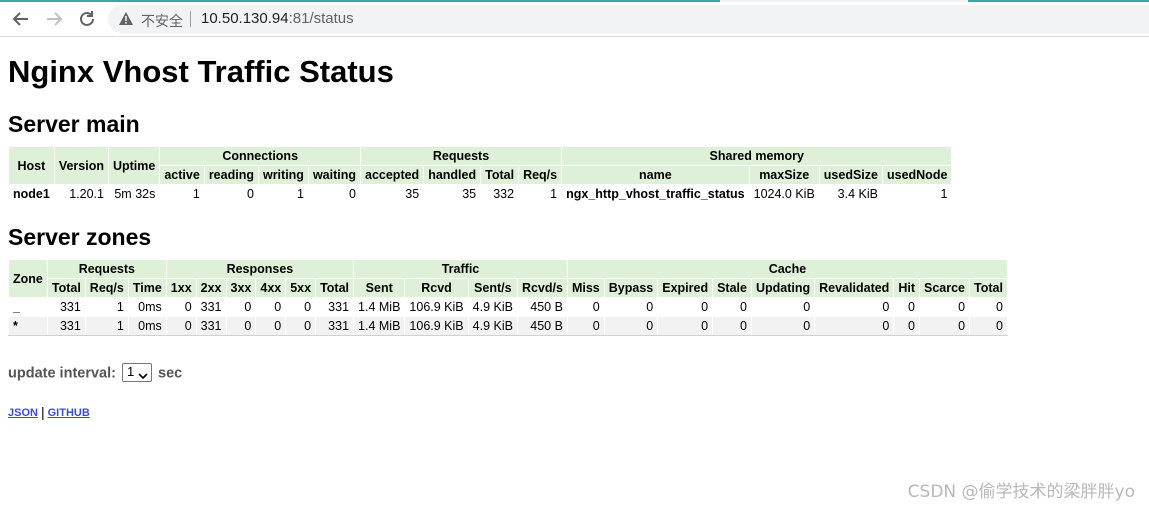  I want to click on cell-used-size: 3.4 KiB, so click(850, 194).